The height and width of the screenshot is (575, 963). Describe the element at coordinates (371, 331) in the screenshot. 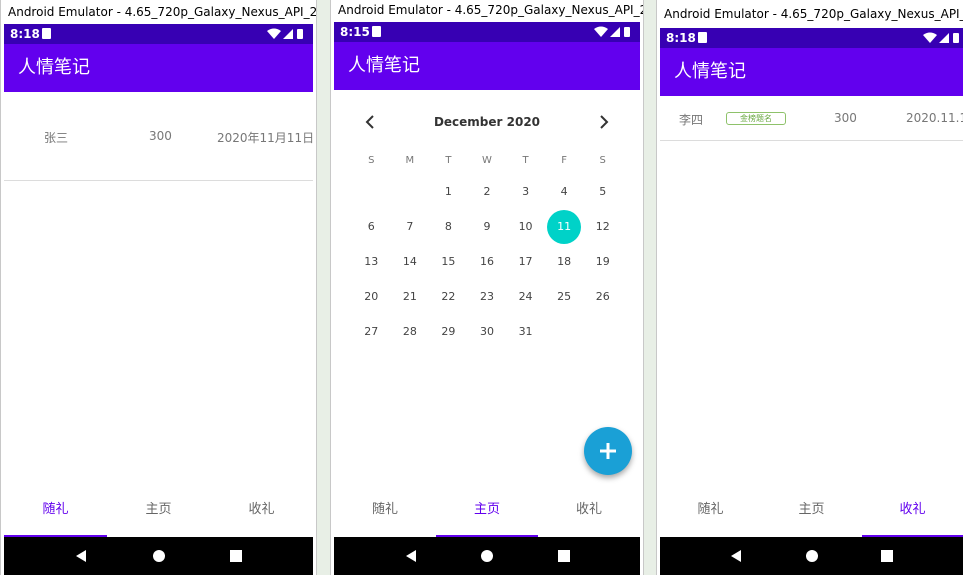

I see `calendar-day: 27` at that location.